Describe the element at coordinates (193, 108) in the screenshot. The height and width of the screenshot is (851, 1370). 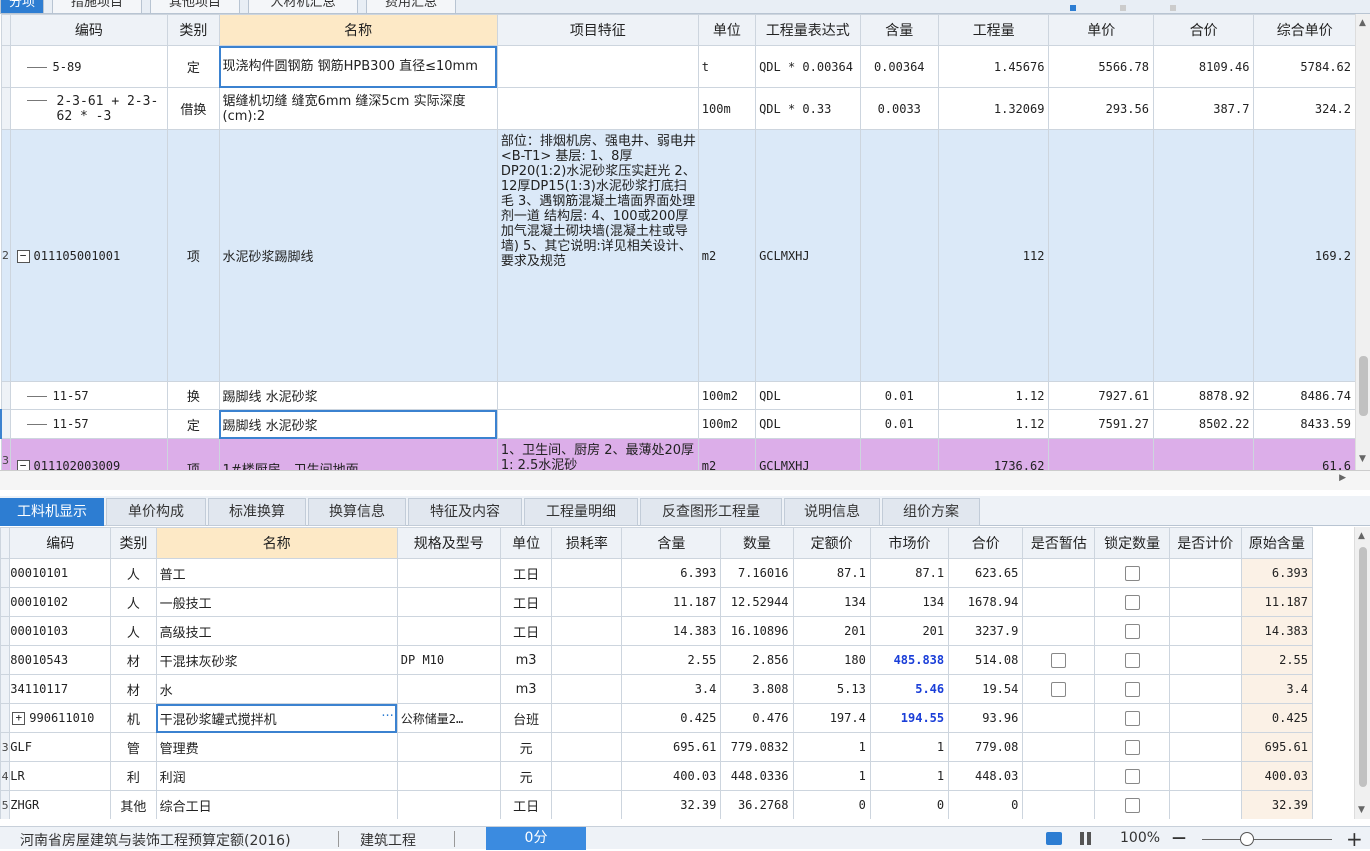
I see `type-cell: 借换` at that location.